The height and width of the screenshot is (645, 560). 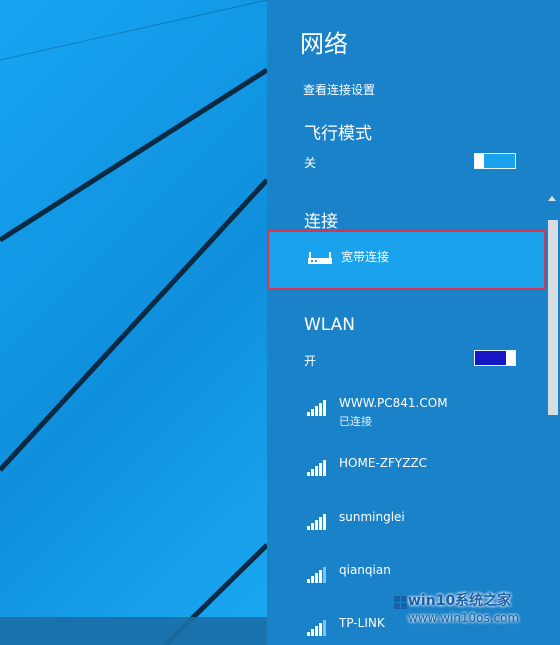 What do you see at coordinates (330, 325) in the screenshot?
I see `wlan-heading: WLAN` at bounding box center [330, 325].